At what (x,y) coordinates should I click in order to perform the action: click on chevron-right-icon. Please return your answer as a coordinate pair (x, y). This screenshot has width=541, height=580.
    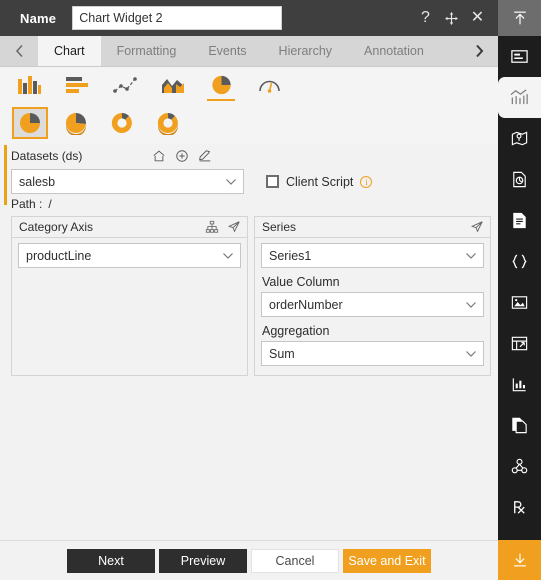
    Looking at the image, I should click on (479, 51).